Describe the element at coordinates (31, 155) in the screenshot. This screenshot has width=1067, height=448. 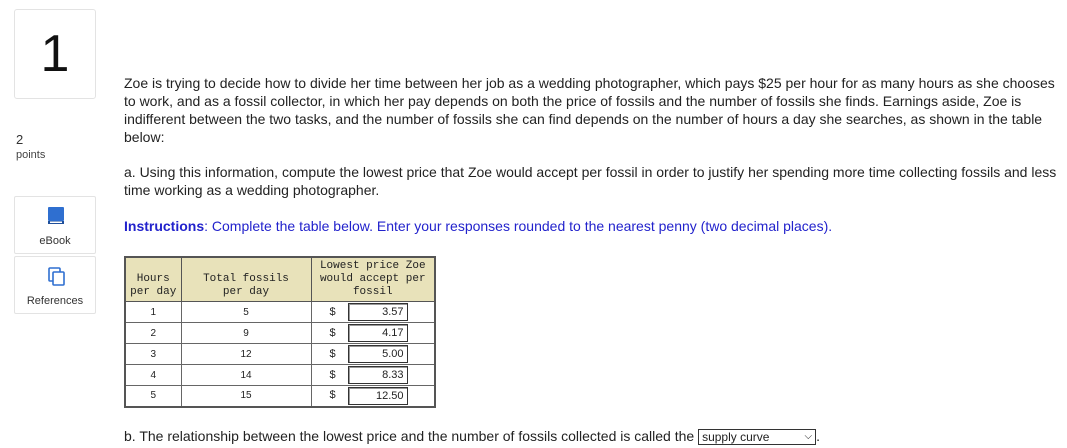
I see `points-label: points` at that location.